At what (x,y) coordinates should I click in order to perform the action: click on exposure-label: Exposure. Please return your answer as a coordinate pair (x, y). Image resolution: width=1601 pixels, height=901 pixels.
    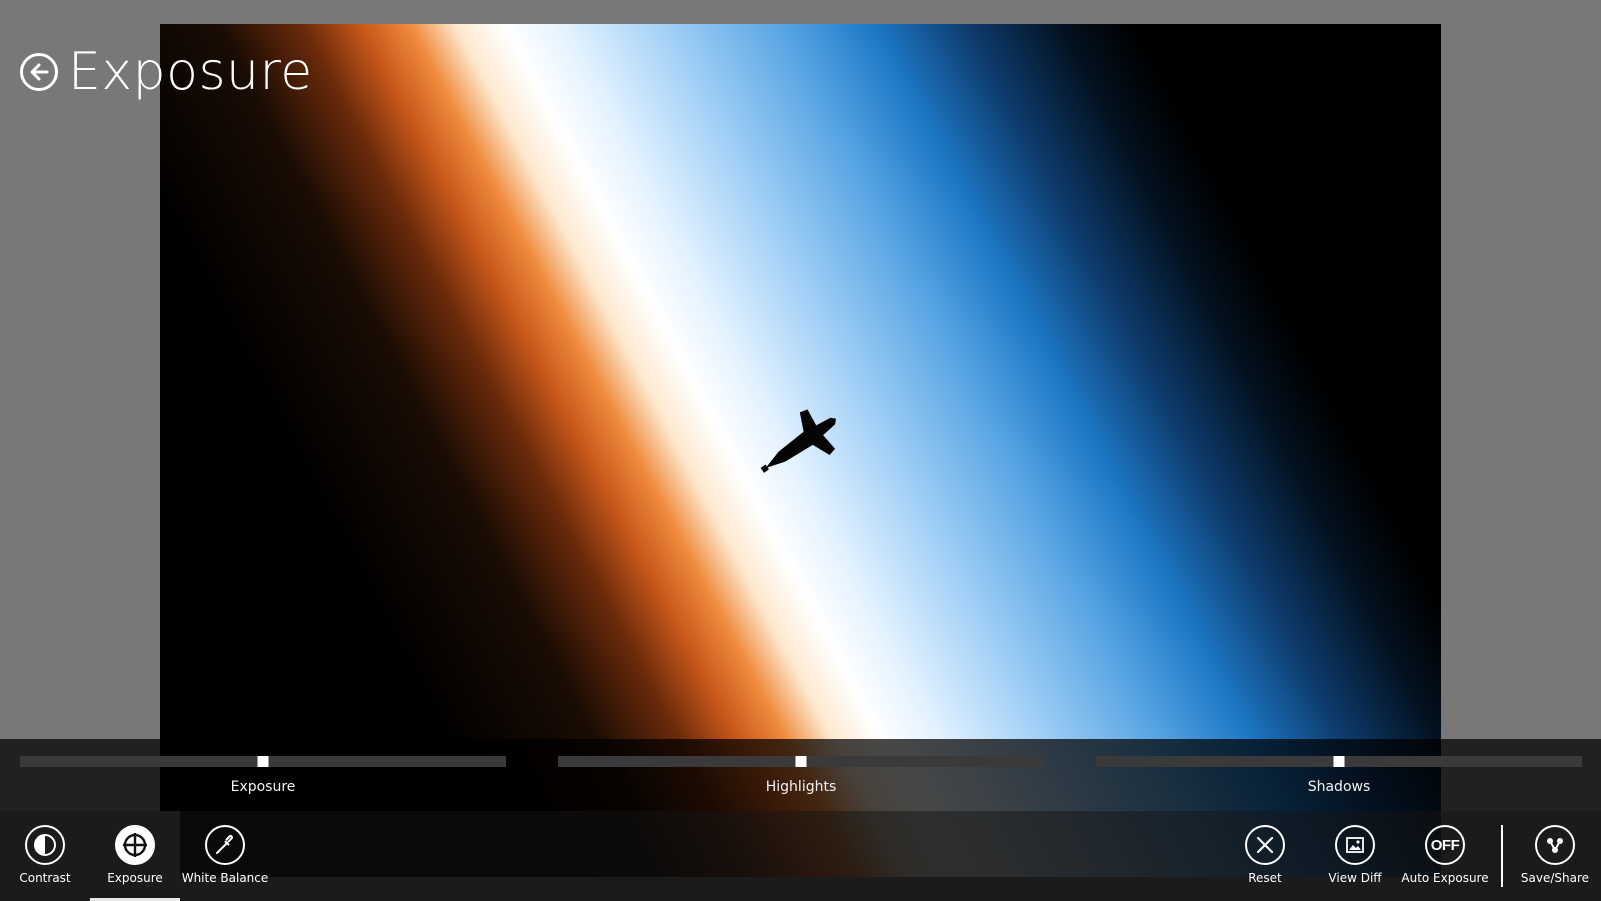
    Looking at the image, I should click on (135, 878).